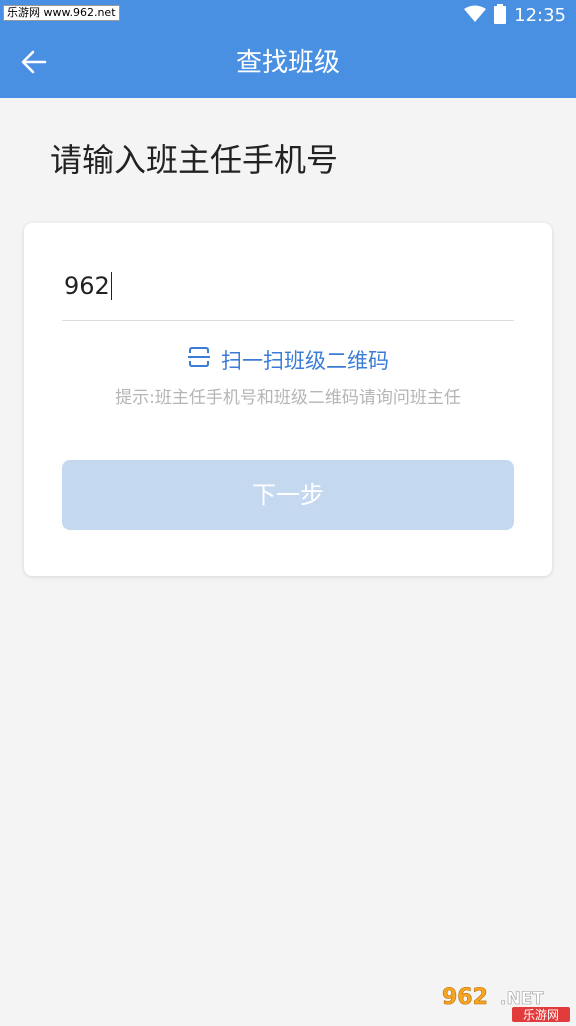  I want to click on back-button, so click(34, 64).